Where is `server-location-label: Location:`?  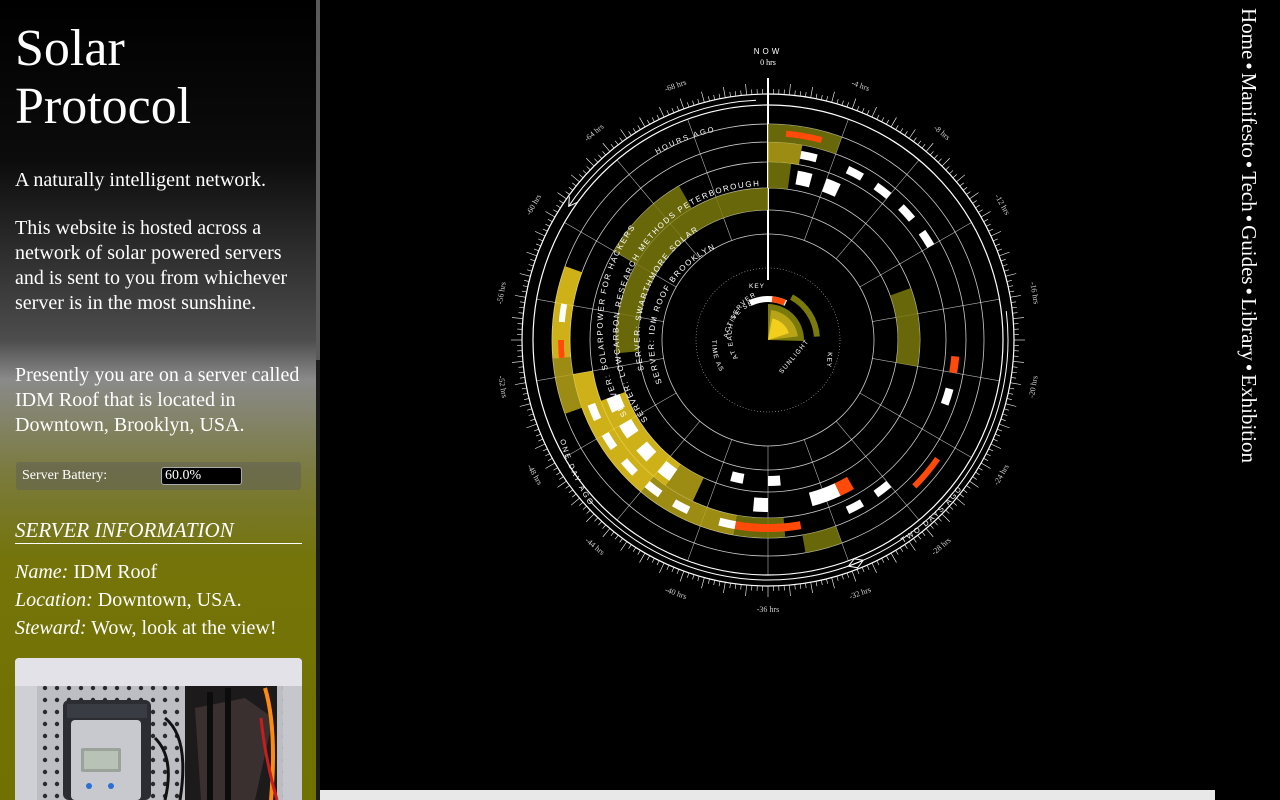
server-location-label: Location: is located at coordinates (54, 600).